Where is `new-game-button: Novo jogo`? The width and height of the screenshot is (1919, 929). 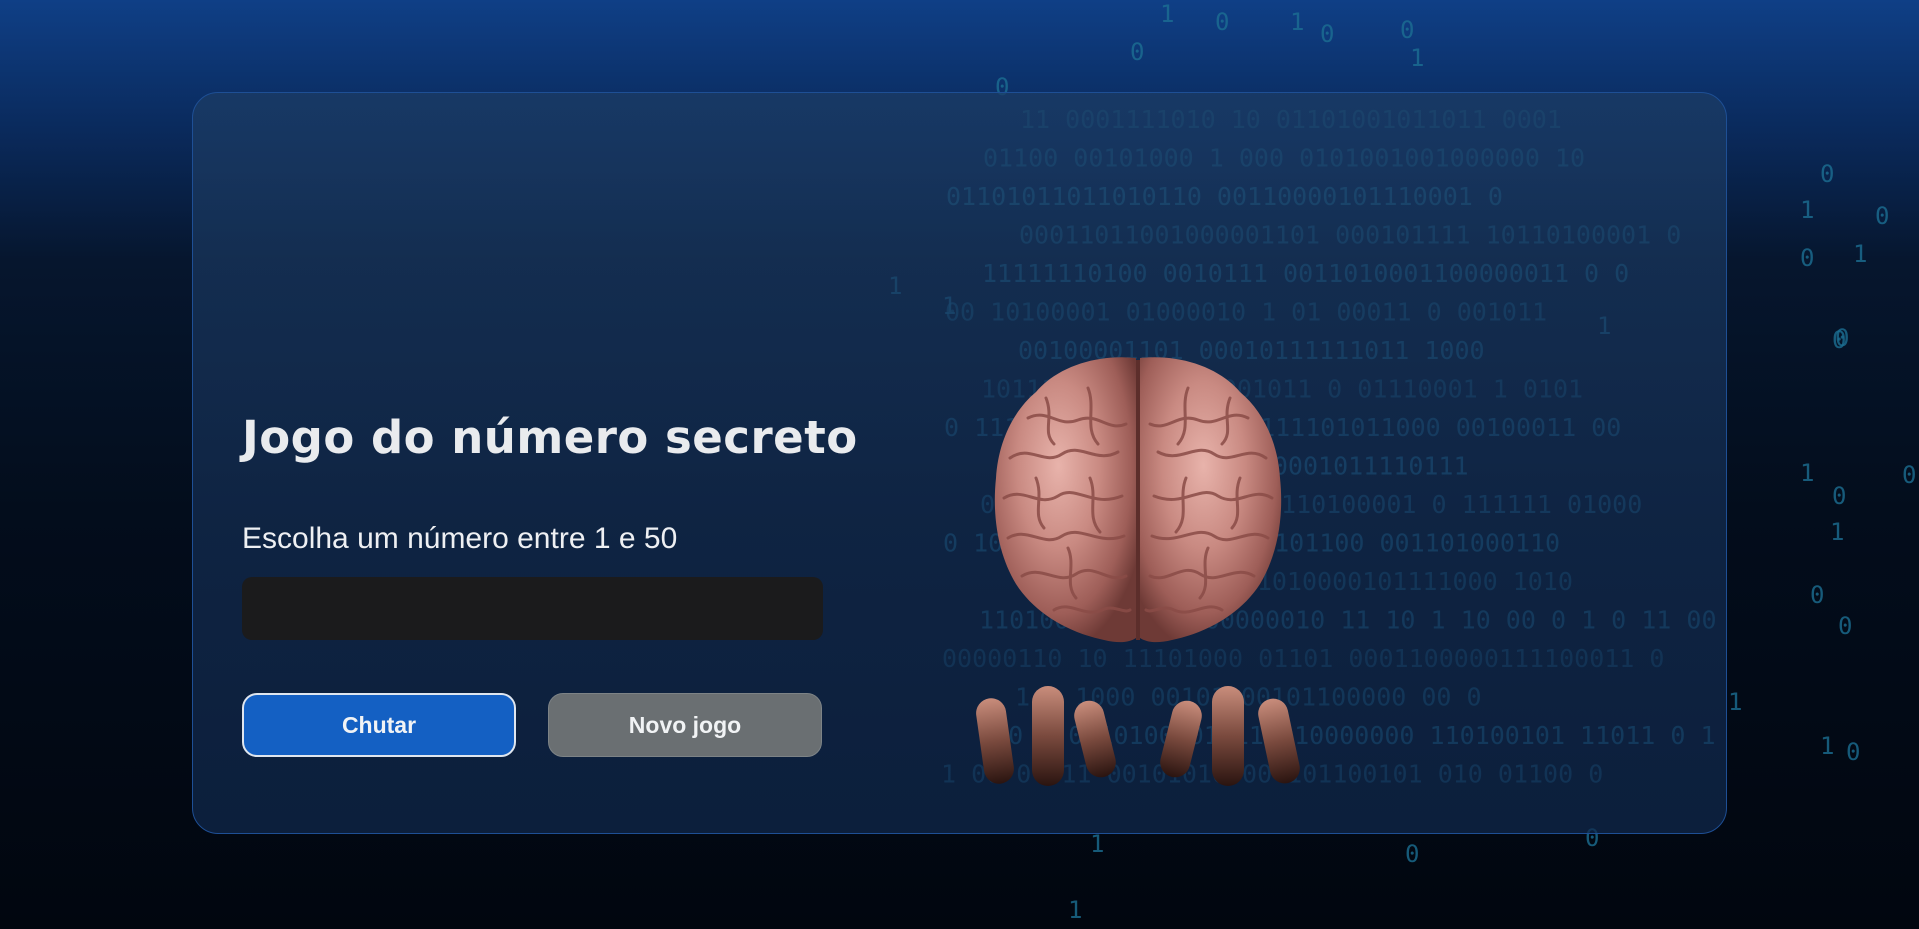
new-game-button: Novo jogo is located at coordinates (685, 725).